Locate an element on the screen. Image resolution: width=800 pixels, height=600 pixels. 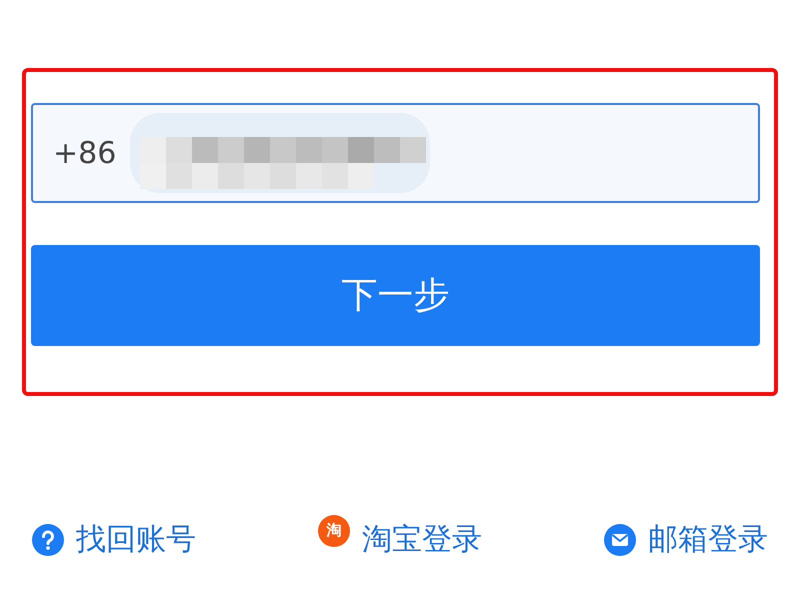
login-option-link: 找回账号 is located at coordinates (114, 539).